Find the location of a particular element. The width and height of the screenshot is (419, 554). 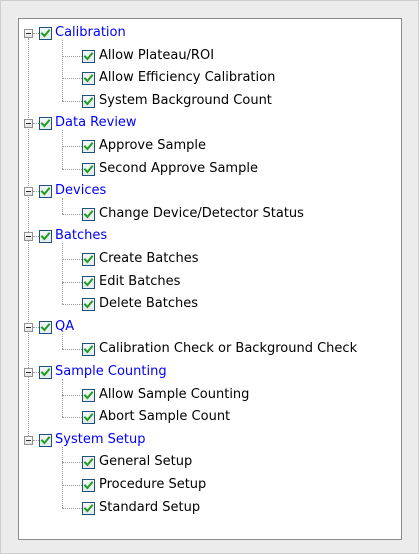

tree-node-permission: Edit Batches is located at coordinates (209, 282).